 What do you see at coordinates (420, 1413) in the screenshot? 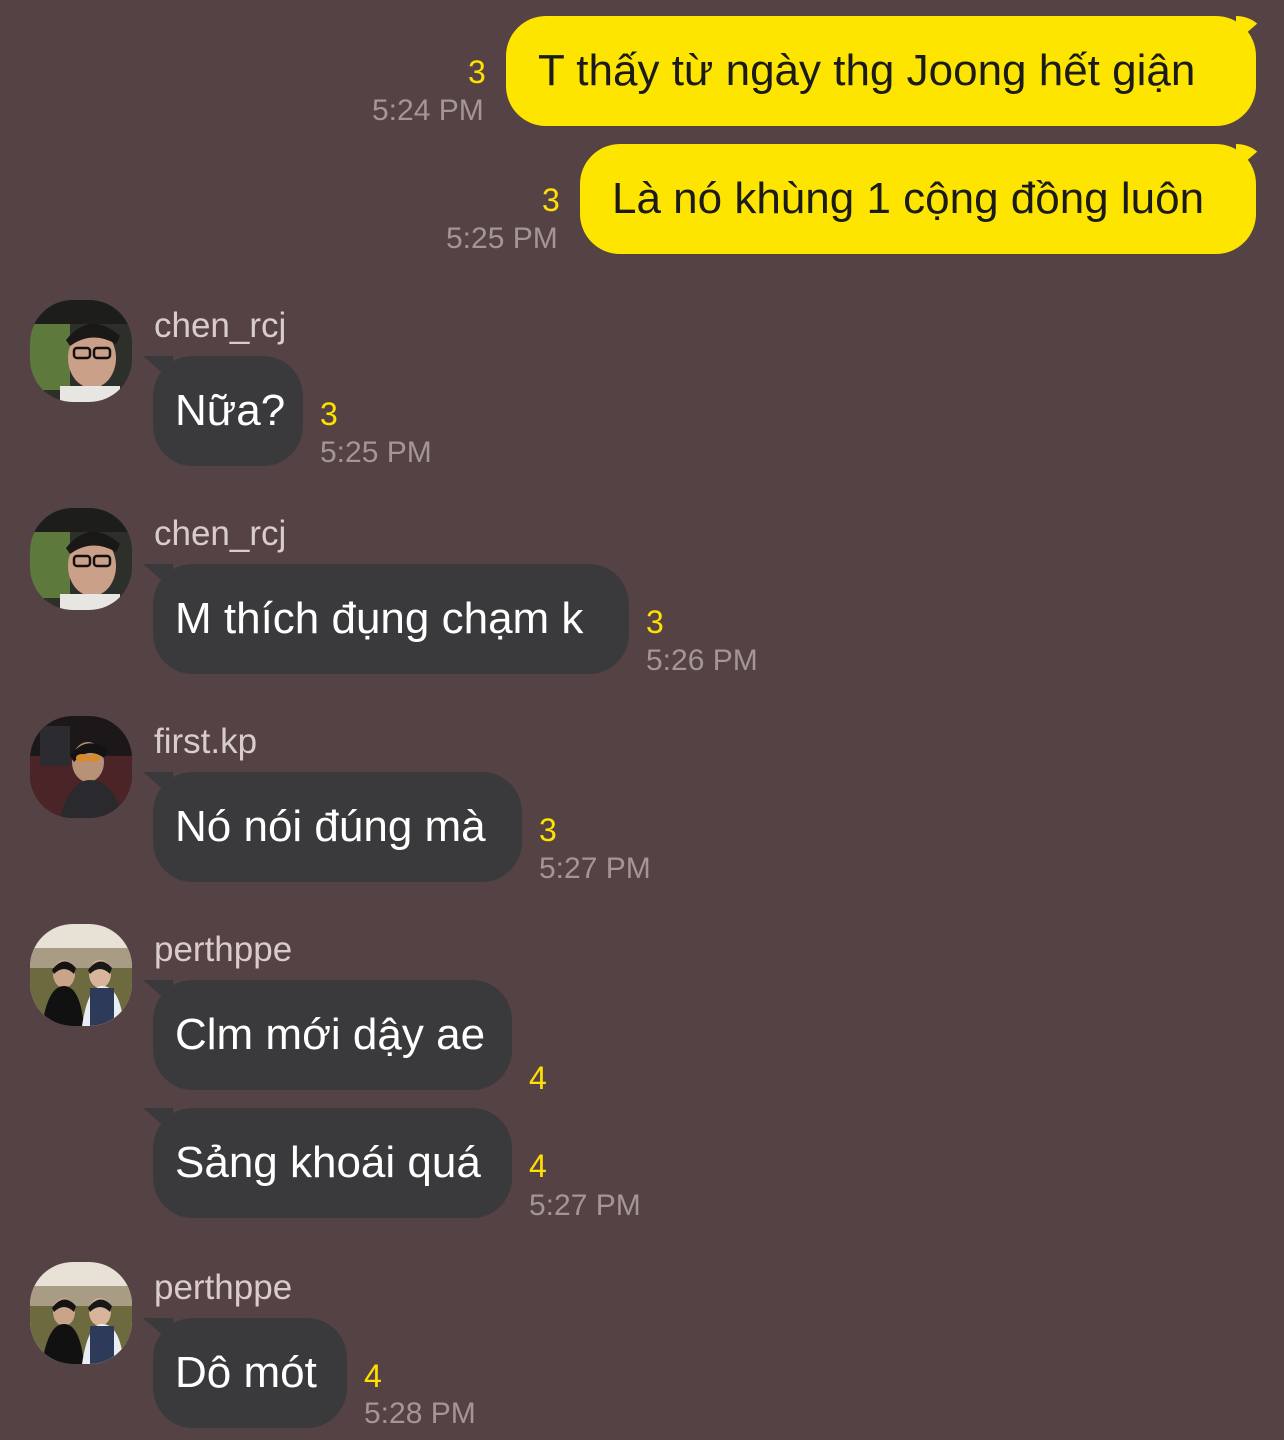
I see `message-time: 5:28 PM` at bounding box center [420, 1413].